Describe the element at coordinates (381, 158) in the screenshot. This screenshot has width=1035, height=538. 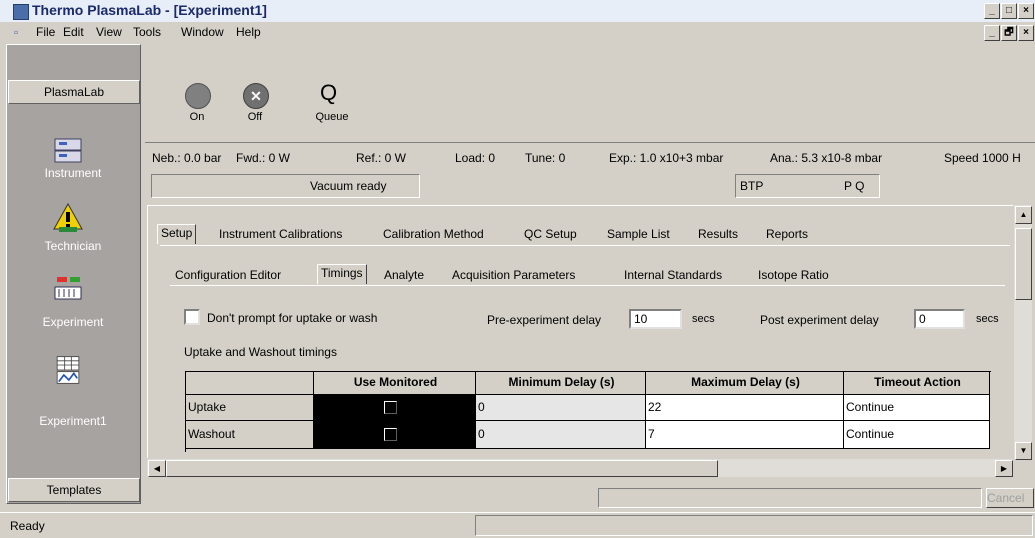
I see `reflected-power-readout: Ref.: 0 W` at that location.